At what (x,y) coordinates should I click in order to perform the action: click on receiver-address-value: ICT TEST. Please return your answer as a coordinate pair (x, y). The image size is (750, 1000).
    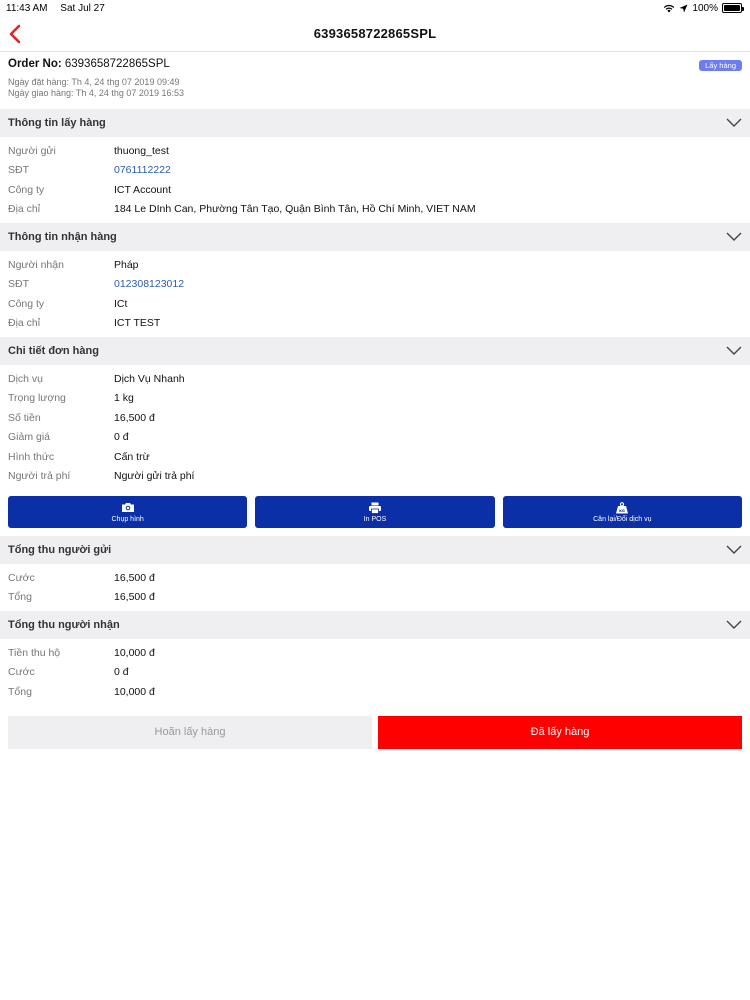
    Looking at the image, I should click on (137, 323).